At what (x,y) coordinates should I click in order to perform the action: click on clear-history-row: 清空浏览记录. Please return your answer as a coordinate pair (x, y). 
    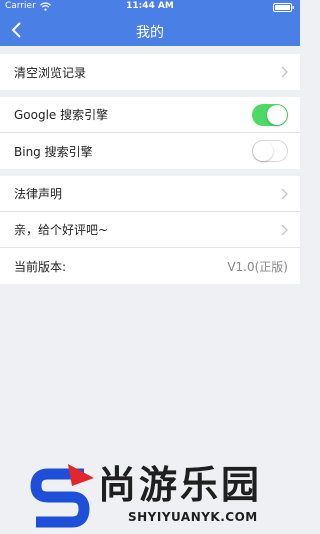
    Looking at the image, I should click on (150, 72).